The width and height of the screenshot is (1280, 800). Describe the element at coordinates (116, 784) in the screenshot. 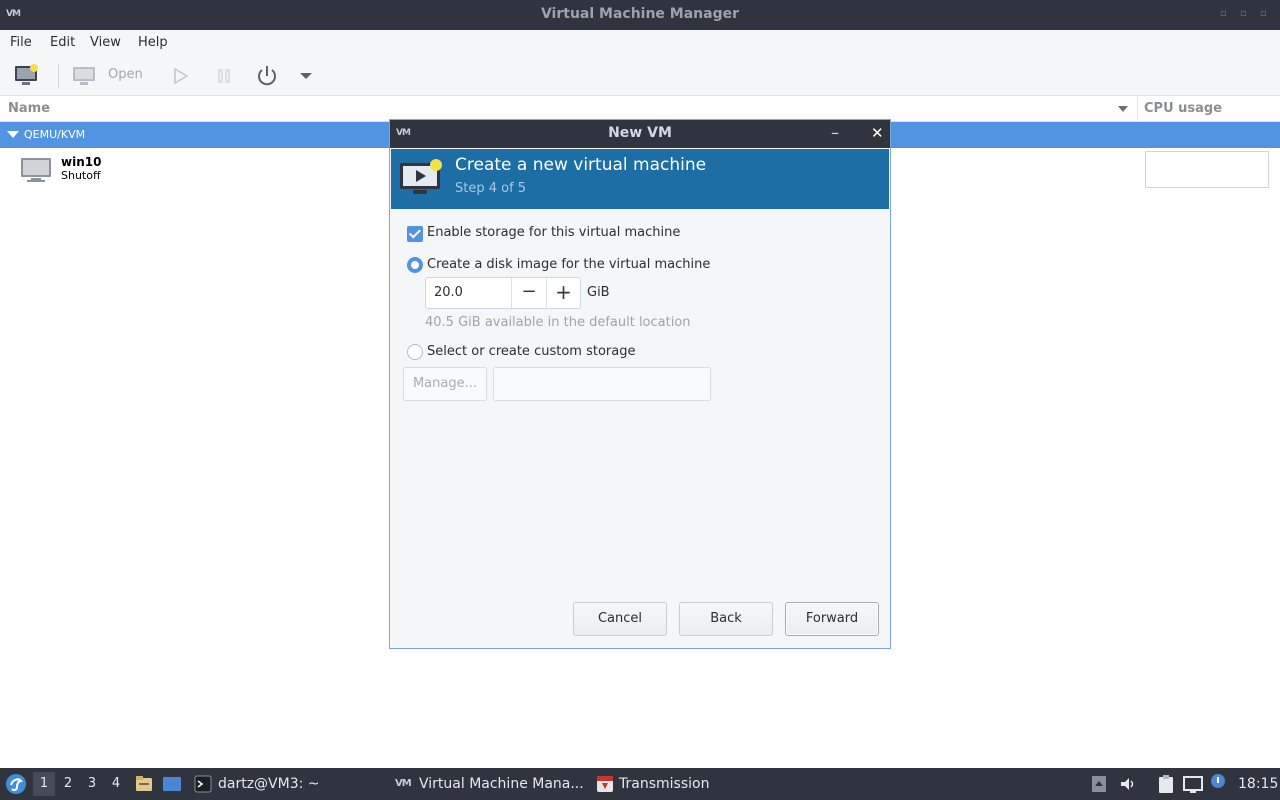

I see `workspace-4: 4` at that location.